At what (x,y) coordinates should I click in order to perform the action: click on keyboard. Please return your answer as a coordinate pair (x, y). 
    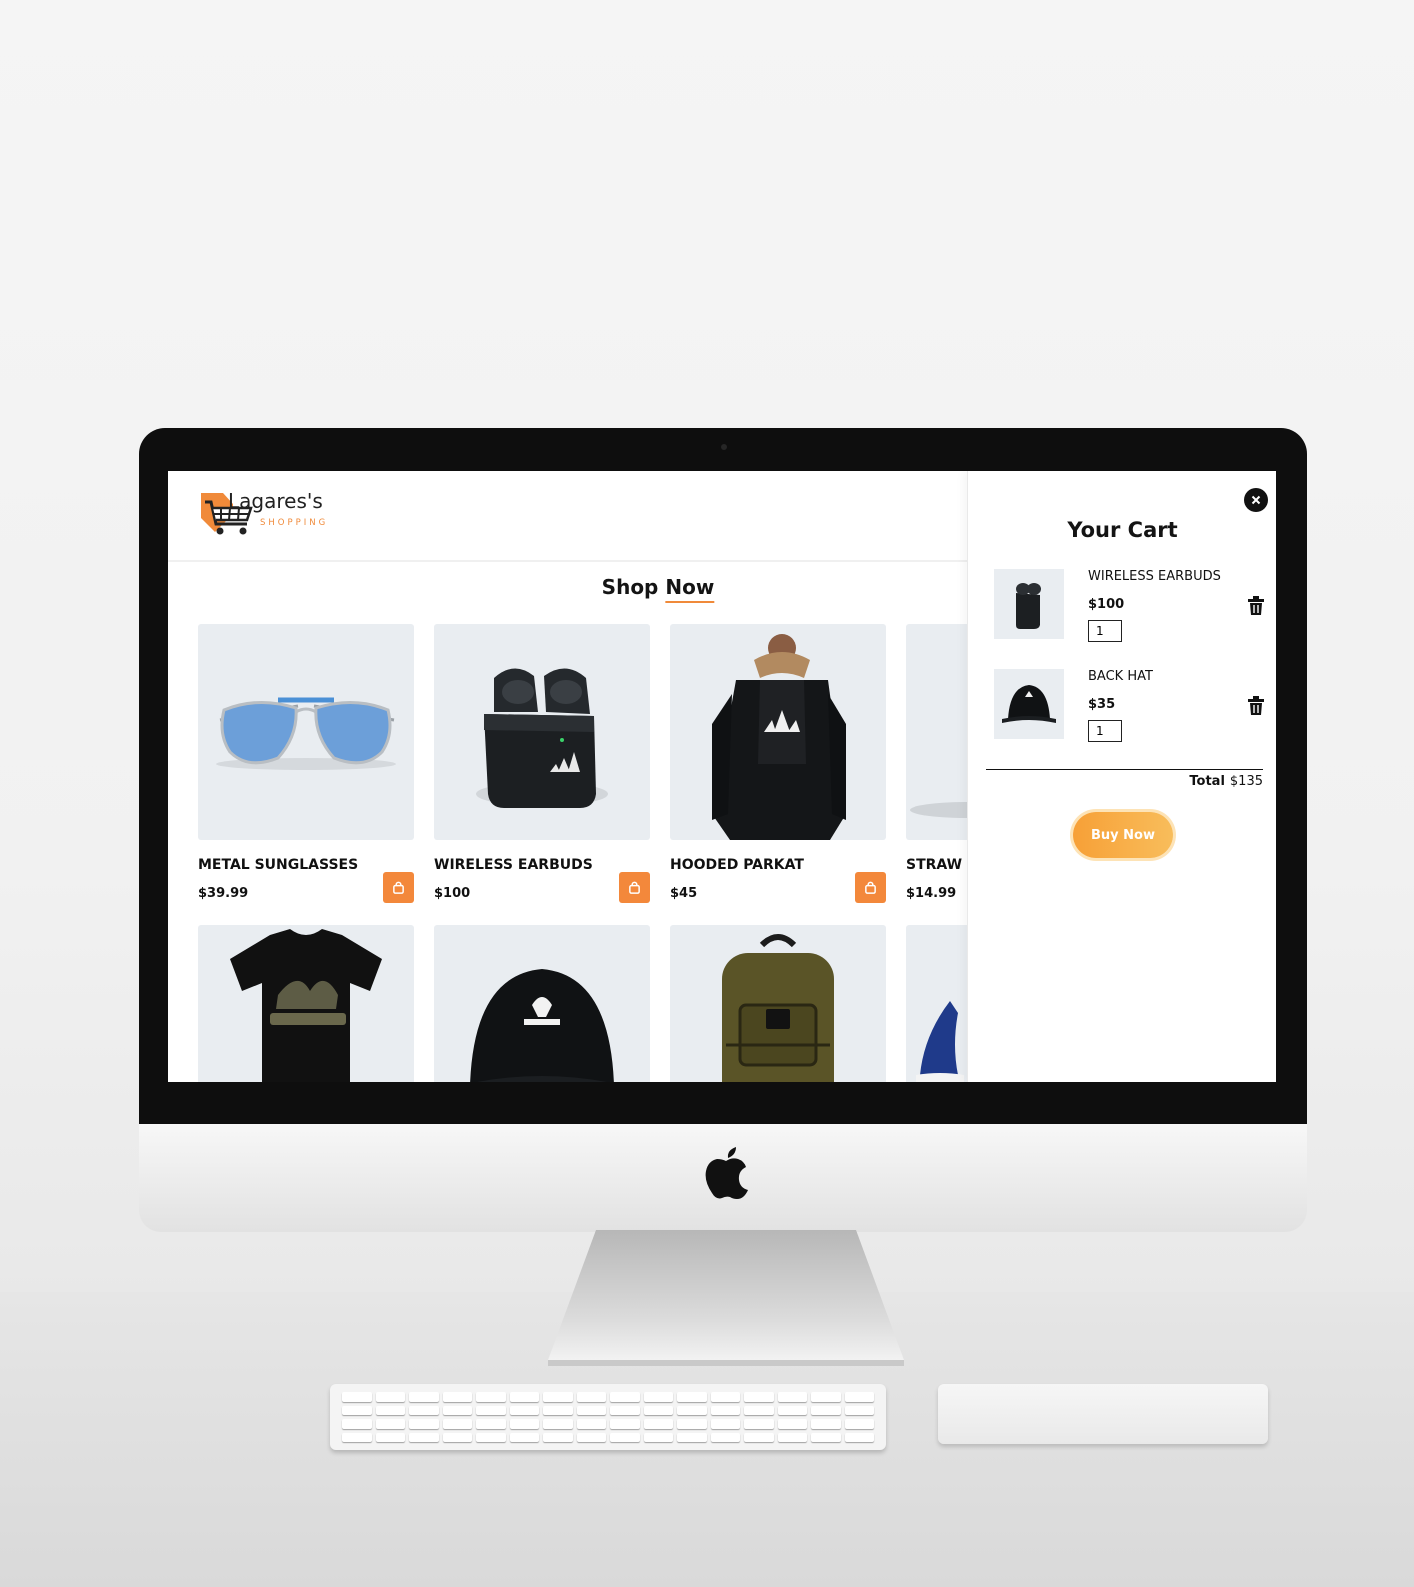
    Looking at the image, I should click on (608, 1417).